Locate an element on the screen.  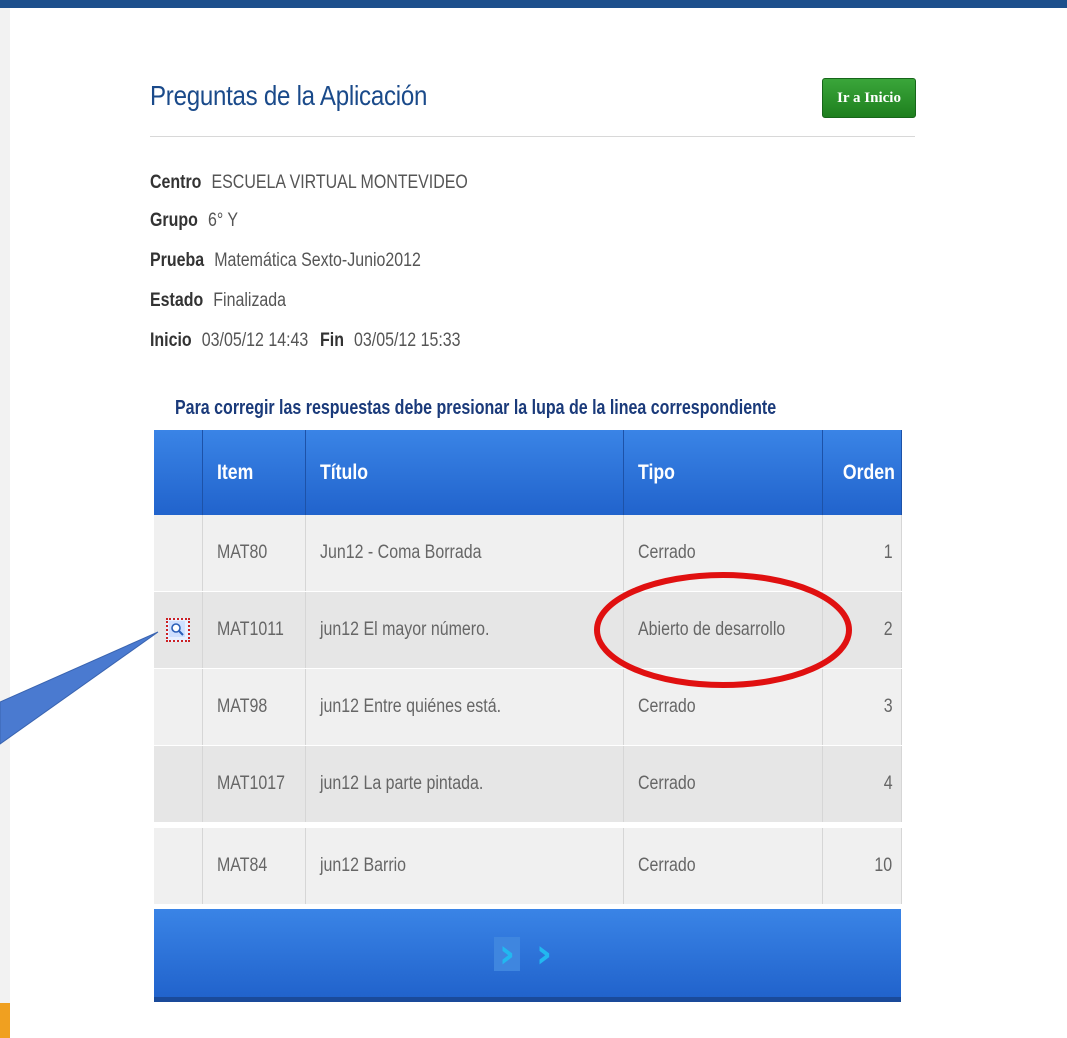
grupo-value: 6° Y is located at coordinates (223, 220).